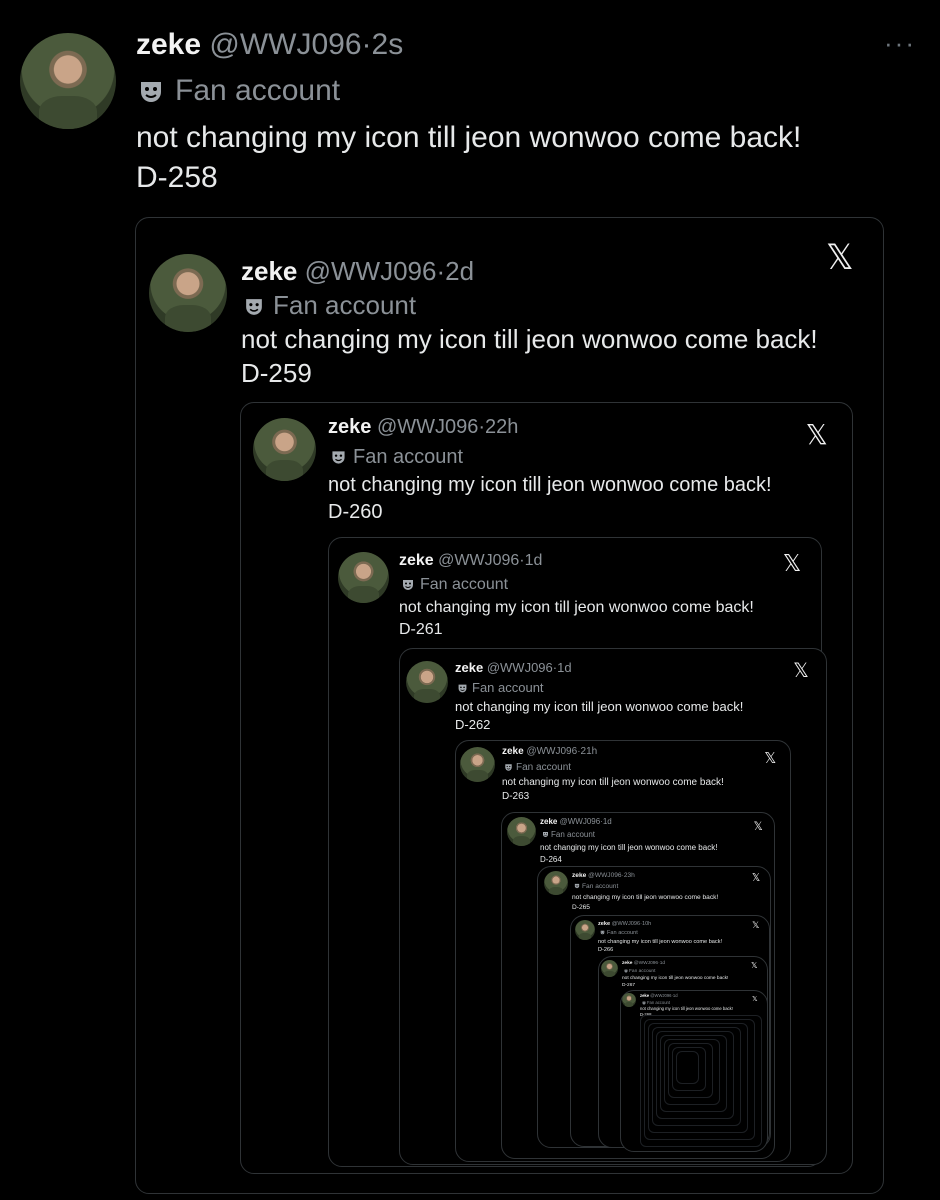 Image resolution: width=940 pixels, height=1200 pixels. I want to click on countdown: D-259, so click(276, 373).